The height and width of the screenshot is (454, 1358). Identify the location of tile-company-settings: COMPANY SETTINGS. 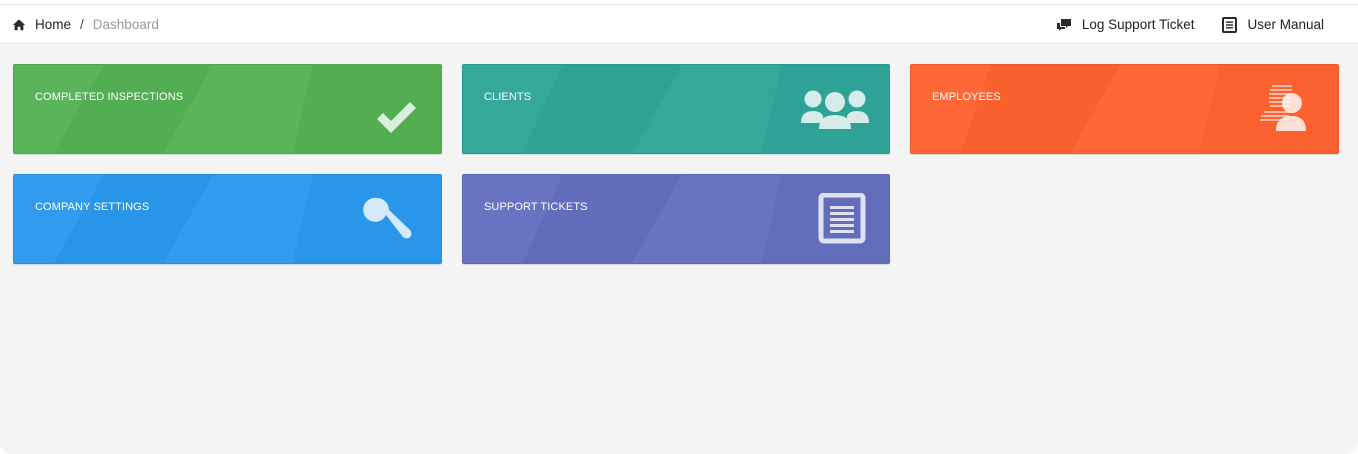
(227, 219).